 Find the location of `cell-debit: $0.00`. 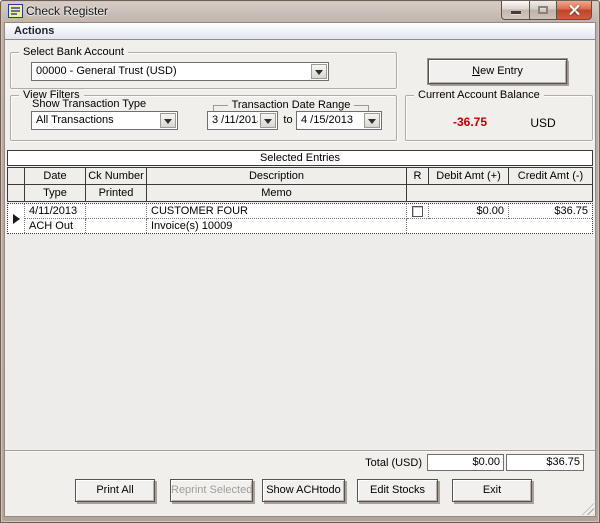

cell-debit: $0.00 is located at coordinates (469, 211).